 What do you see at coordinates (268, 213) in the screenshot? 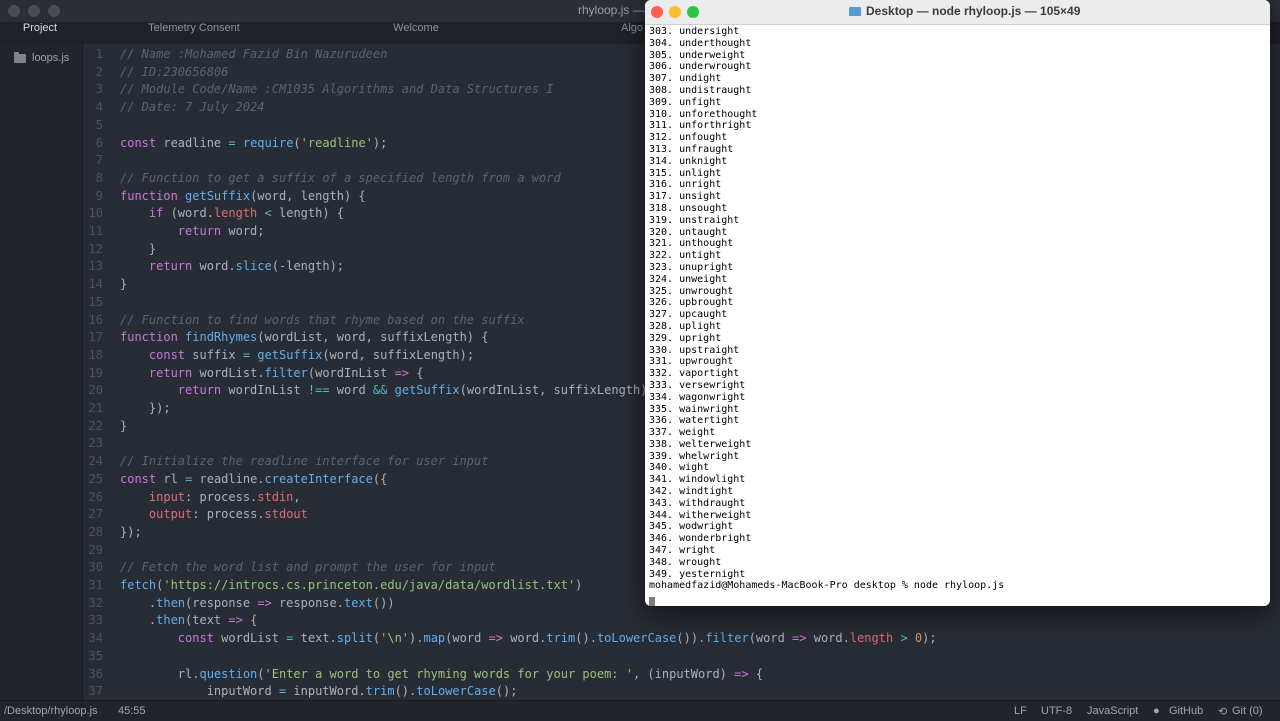
I see `code-token: <` at bounding box center [268, 213].